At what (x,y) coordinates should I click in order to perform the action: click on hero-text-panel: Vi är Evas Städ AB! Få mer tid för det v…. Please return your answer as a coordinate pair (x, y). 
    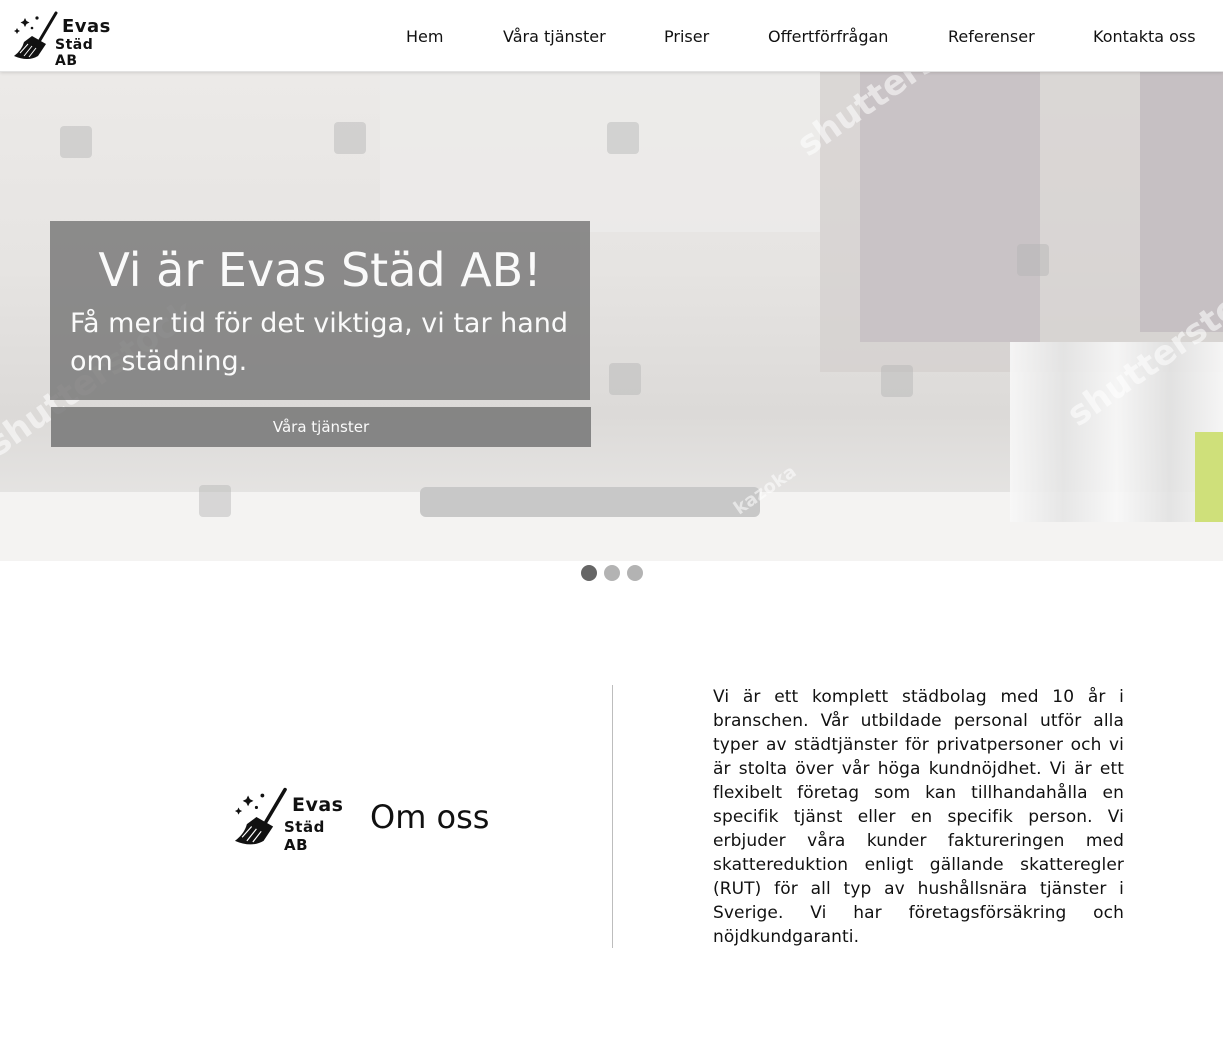
    Looking at the image, I should click on (320, 310).